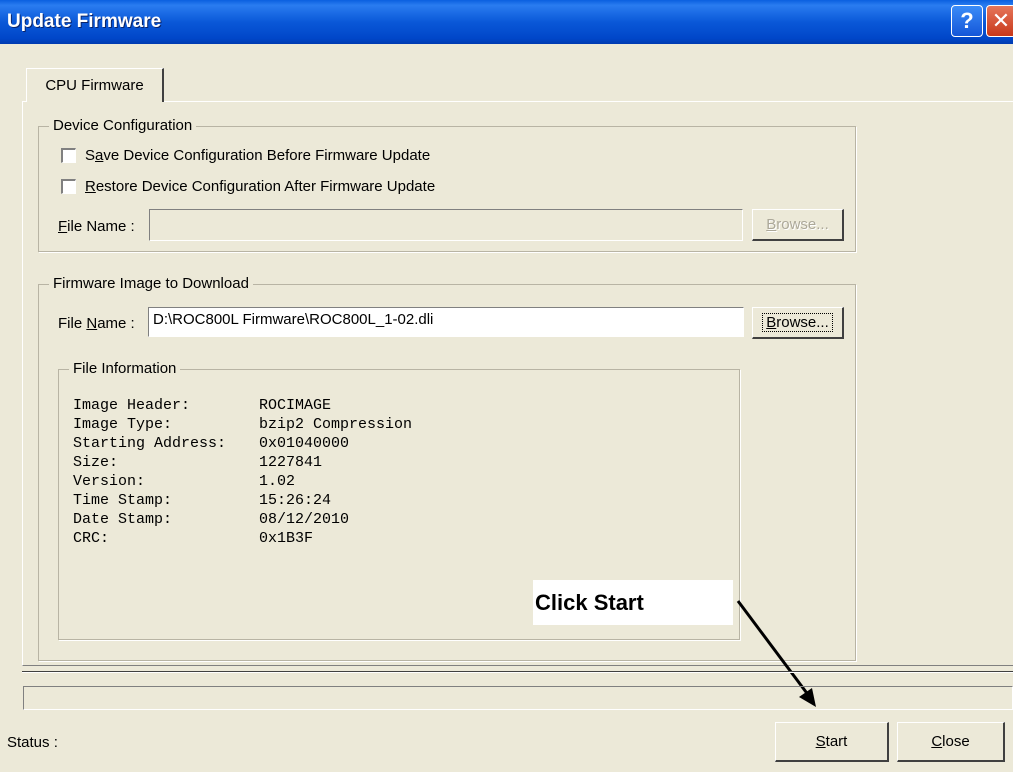 This screenshot has height=772, width=1013. Describe the element at coordinates (123, 500) in the screenshot. I see `file-info-row: Time Stamp:` at that location.